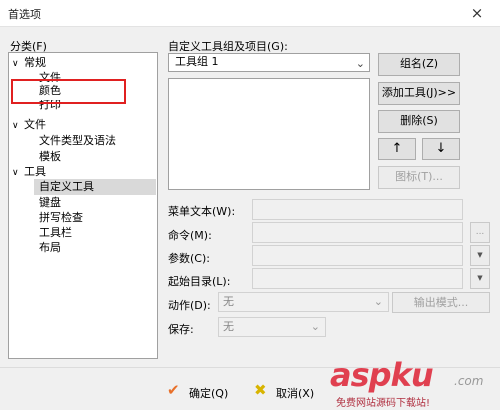 The width and height of the screenshot is (500, 410). What do you see at coordinates (419, 93) in the screenshot?
I see `add-tool-button: 添加工具(J)>>` at bounding box center [419, 93].